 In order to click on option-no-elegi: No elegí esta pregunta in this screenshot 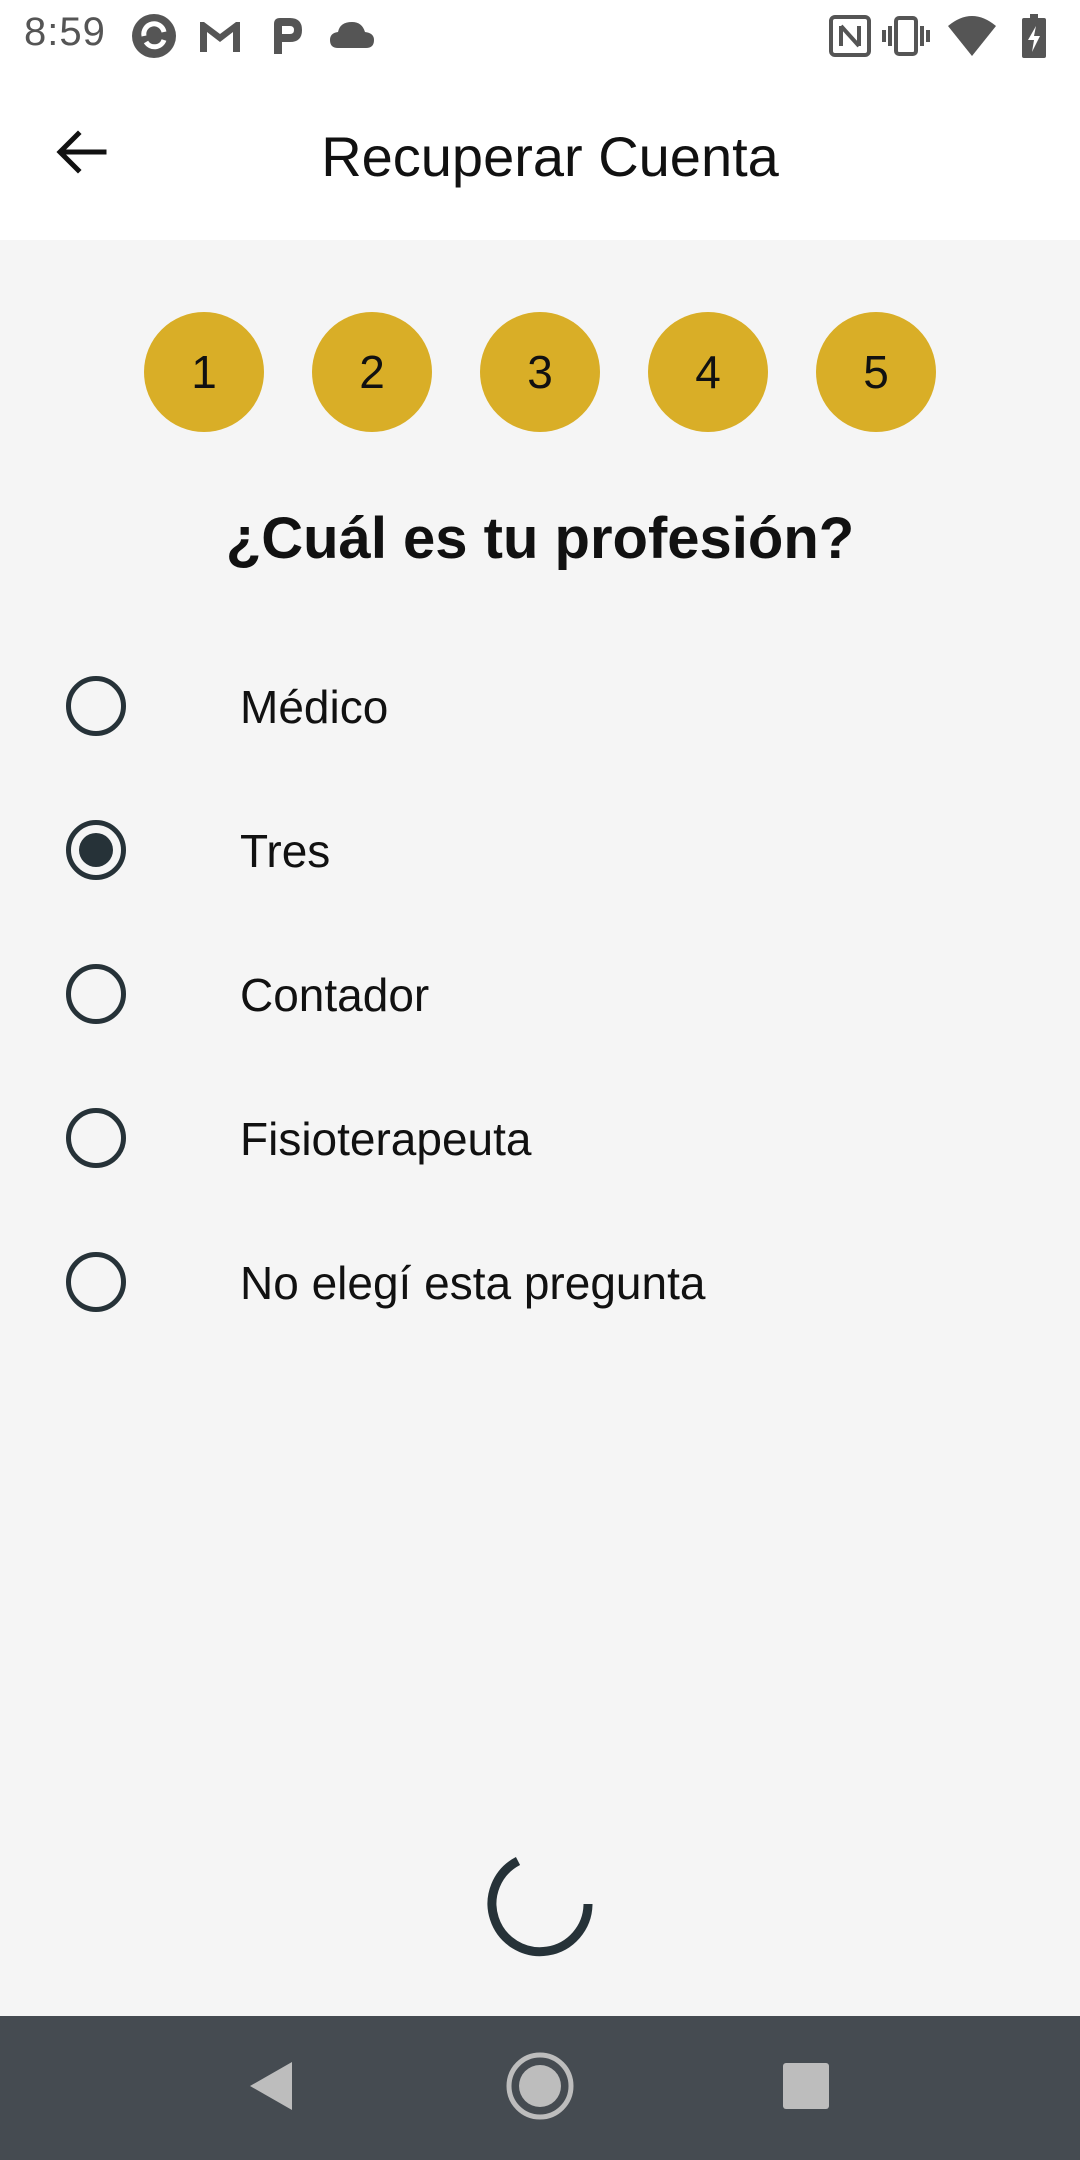, I will do `click(540, 1282)`.